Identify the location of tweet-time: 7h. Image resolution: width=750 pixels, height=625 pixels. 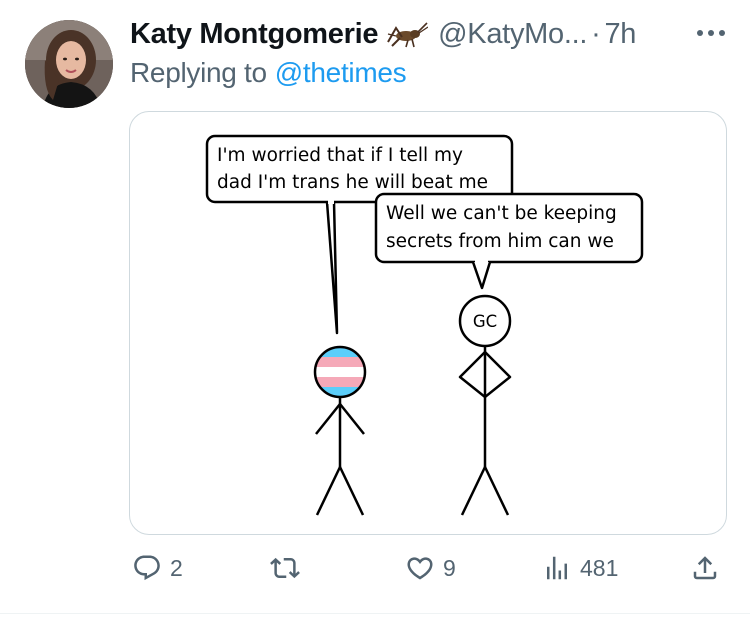
(620, 34).